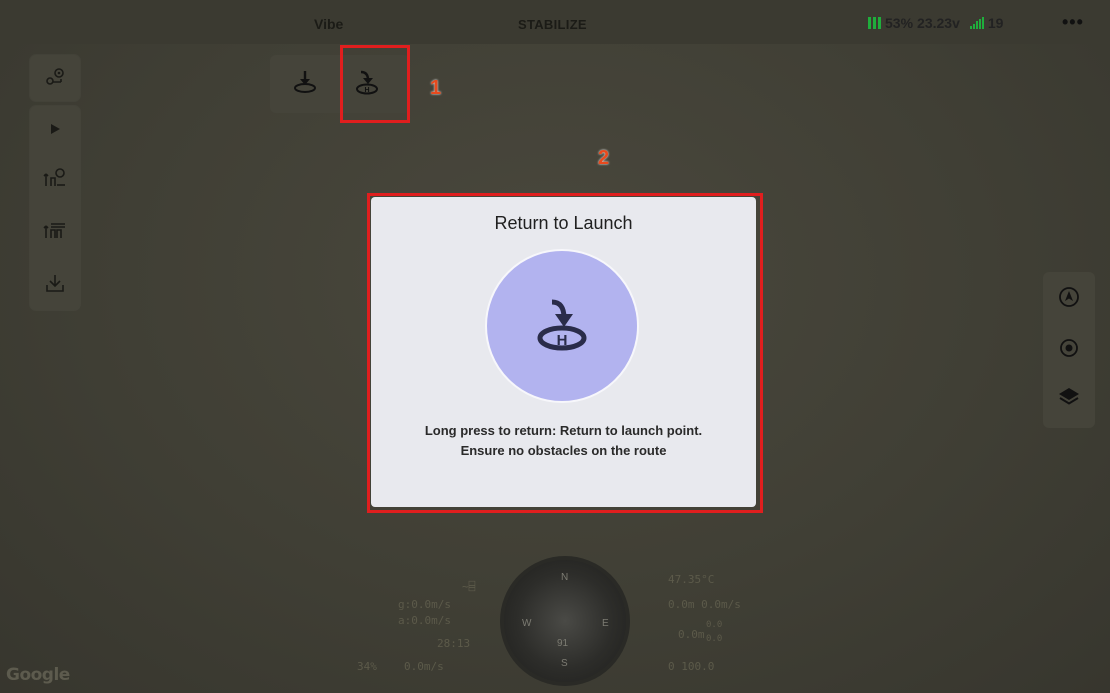  I want to click on map-controls-card, so click(1069, 350).